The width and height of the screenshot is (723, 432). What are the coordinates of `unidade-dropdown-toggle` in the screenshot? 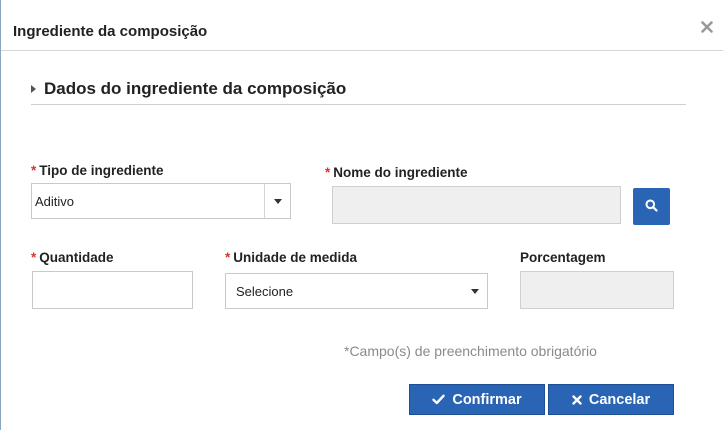 It's located at (474, 291).